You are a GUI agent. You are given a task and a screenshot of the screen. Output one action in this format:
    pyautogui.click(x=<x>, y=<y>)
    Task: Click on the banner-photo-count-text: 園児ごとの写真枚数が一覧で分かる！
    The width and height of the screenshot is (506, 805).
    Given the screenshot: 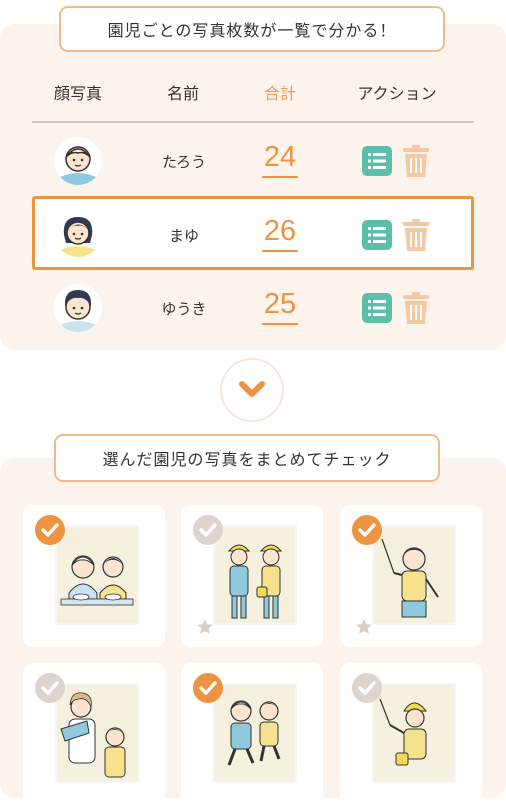 What is the action you would take?
    pyautogui.click(x=252, y=30)
    